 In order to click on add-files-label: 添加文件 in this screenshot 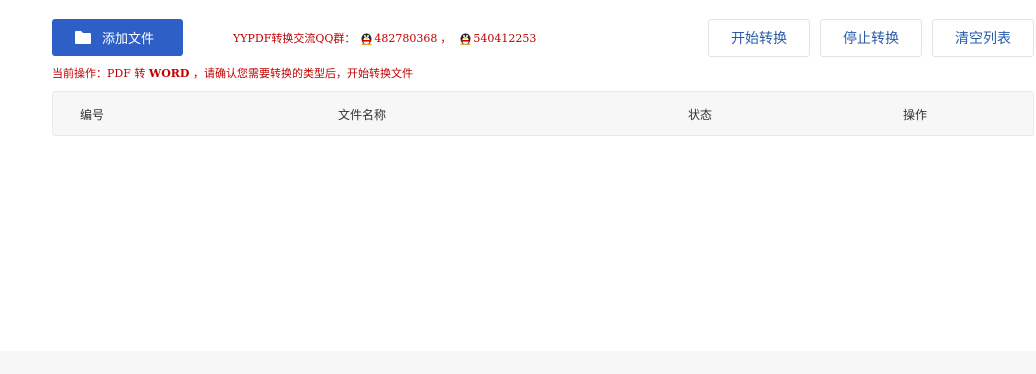, I will do `click(128, 39)`.